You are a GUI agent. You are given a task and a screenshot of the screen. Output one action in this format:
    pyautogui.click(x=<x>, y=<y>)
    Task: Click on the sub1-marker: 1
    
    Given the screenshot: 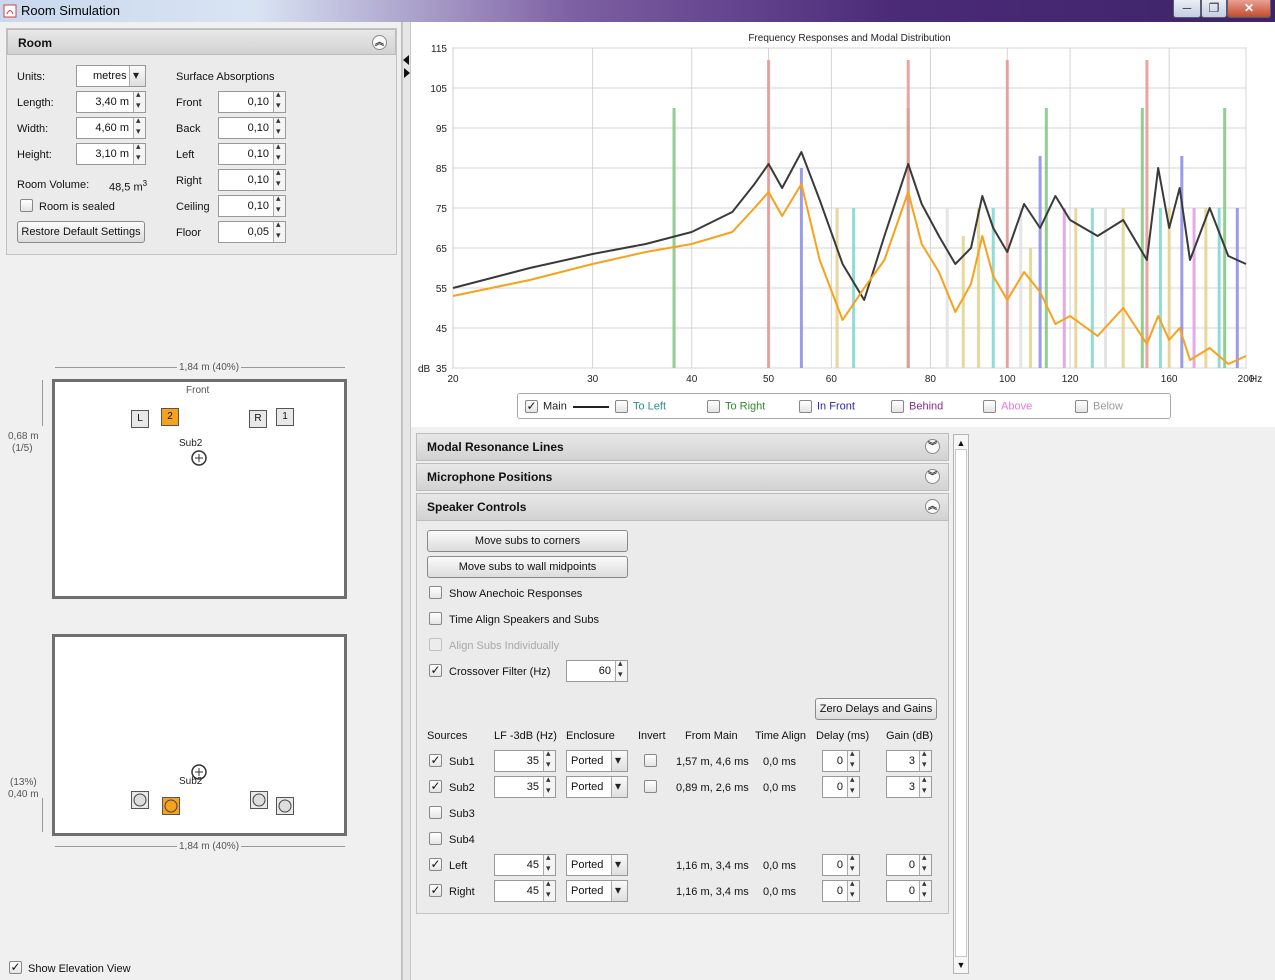 What is the action you would take?
    pyautogui.click(x=285, y=417)
    